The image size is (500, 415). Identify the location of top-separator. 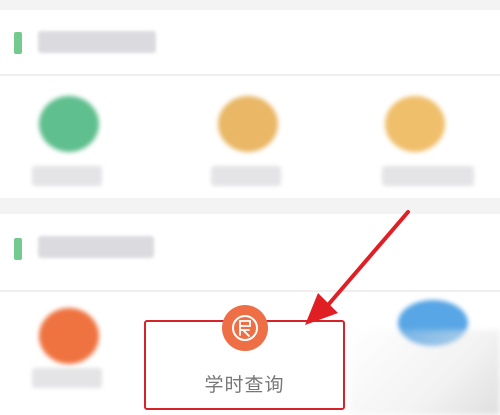
(250, 5).